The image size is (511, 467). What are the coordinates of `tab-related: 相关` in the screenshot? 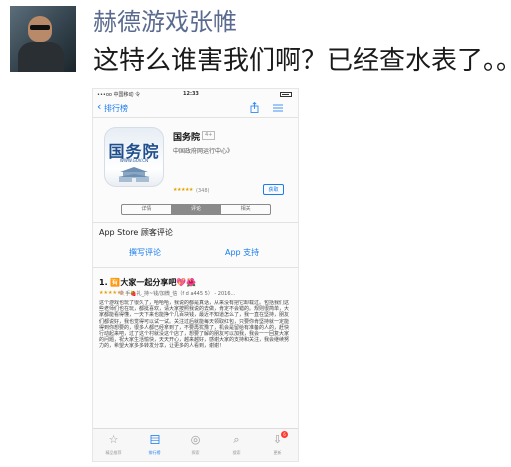 It's located at (245, 209).